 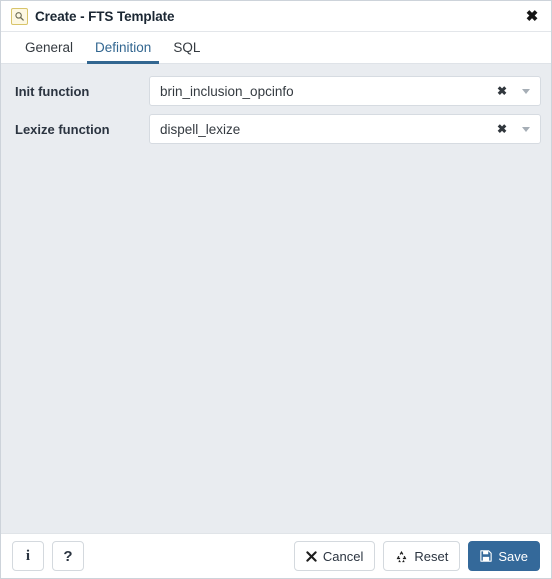 I want to click on lexize-function-select: dispell_lexize ✖, so click(x=345, y=129).